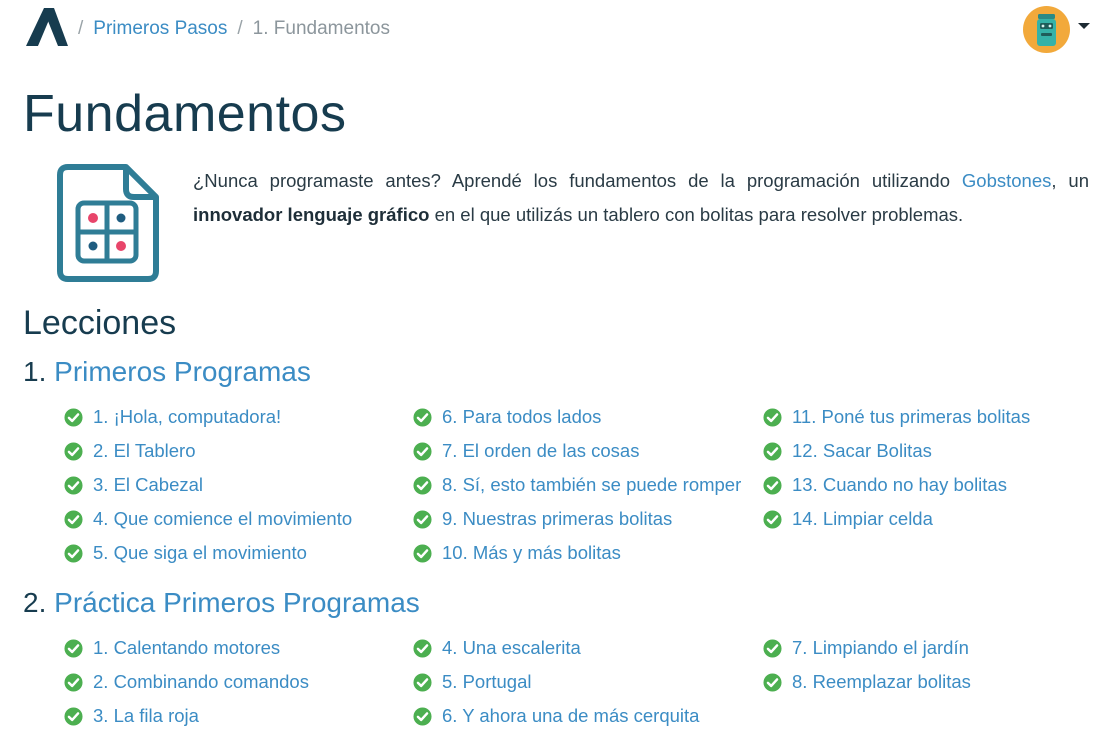 The image size is (1112, 746). What do you see at coordinates (35, 371) in the screenshot?
I see `chapter-number: 1.` at bounding box center [35, 371].